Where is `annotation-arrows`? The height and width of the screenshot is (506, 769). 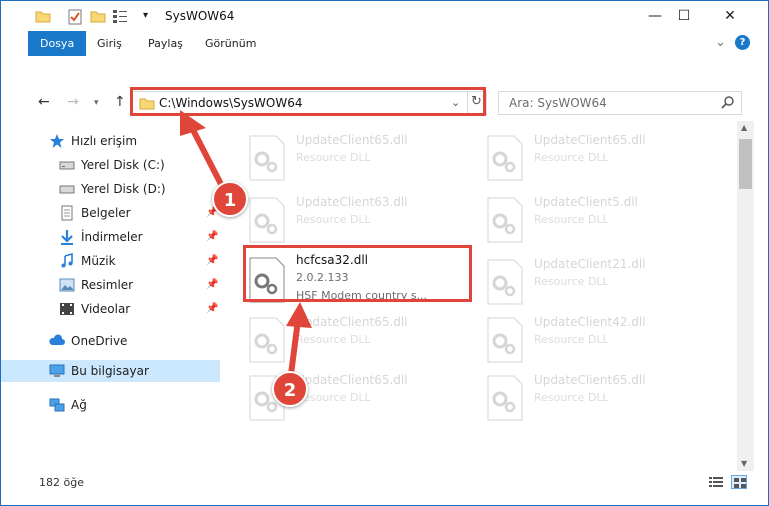
annotation-arrows is located at coordinates (246, 246).